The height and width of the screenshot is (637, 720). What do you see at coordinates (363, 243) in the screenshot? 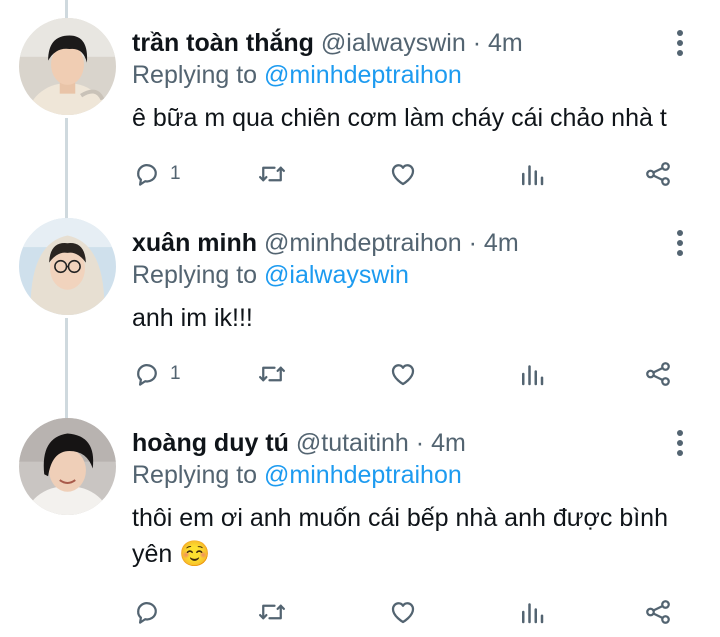
I see `user-handle: @minhdeptraihon` at bounding box center [363, 243].